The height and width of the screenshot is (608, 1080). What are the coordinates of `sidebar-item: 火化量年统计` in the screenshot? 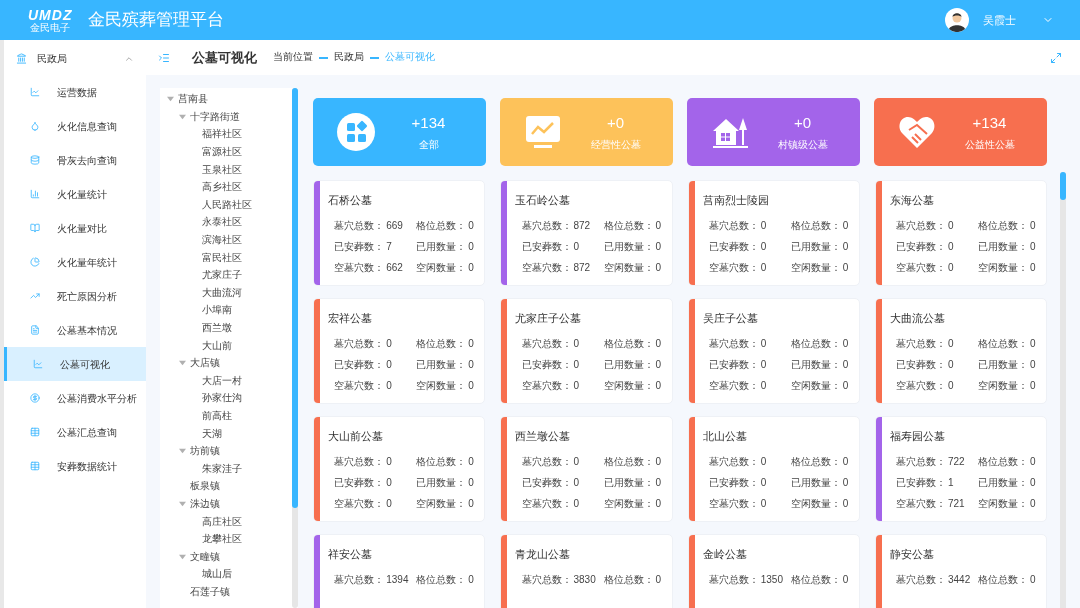 It's located at (75, 262).